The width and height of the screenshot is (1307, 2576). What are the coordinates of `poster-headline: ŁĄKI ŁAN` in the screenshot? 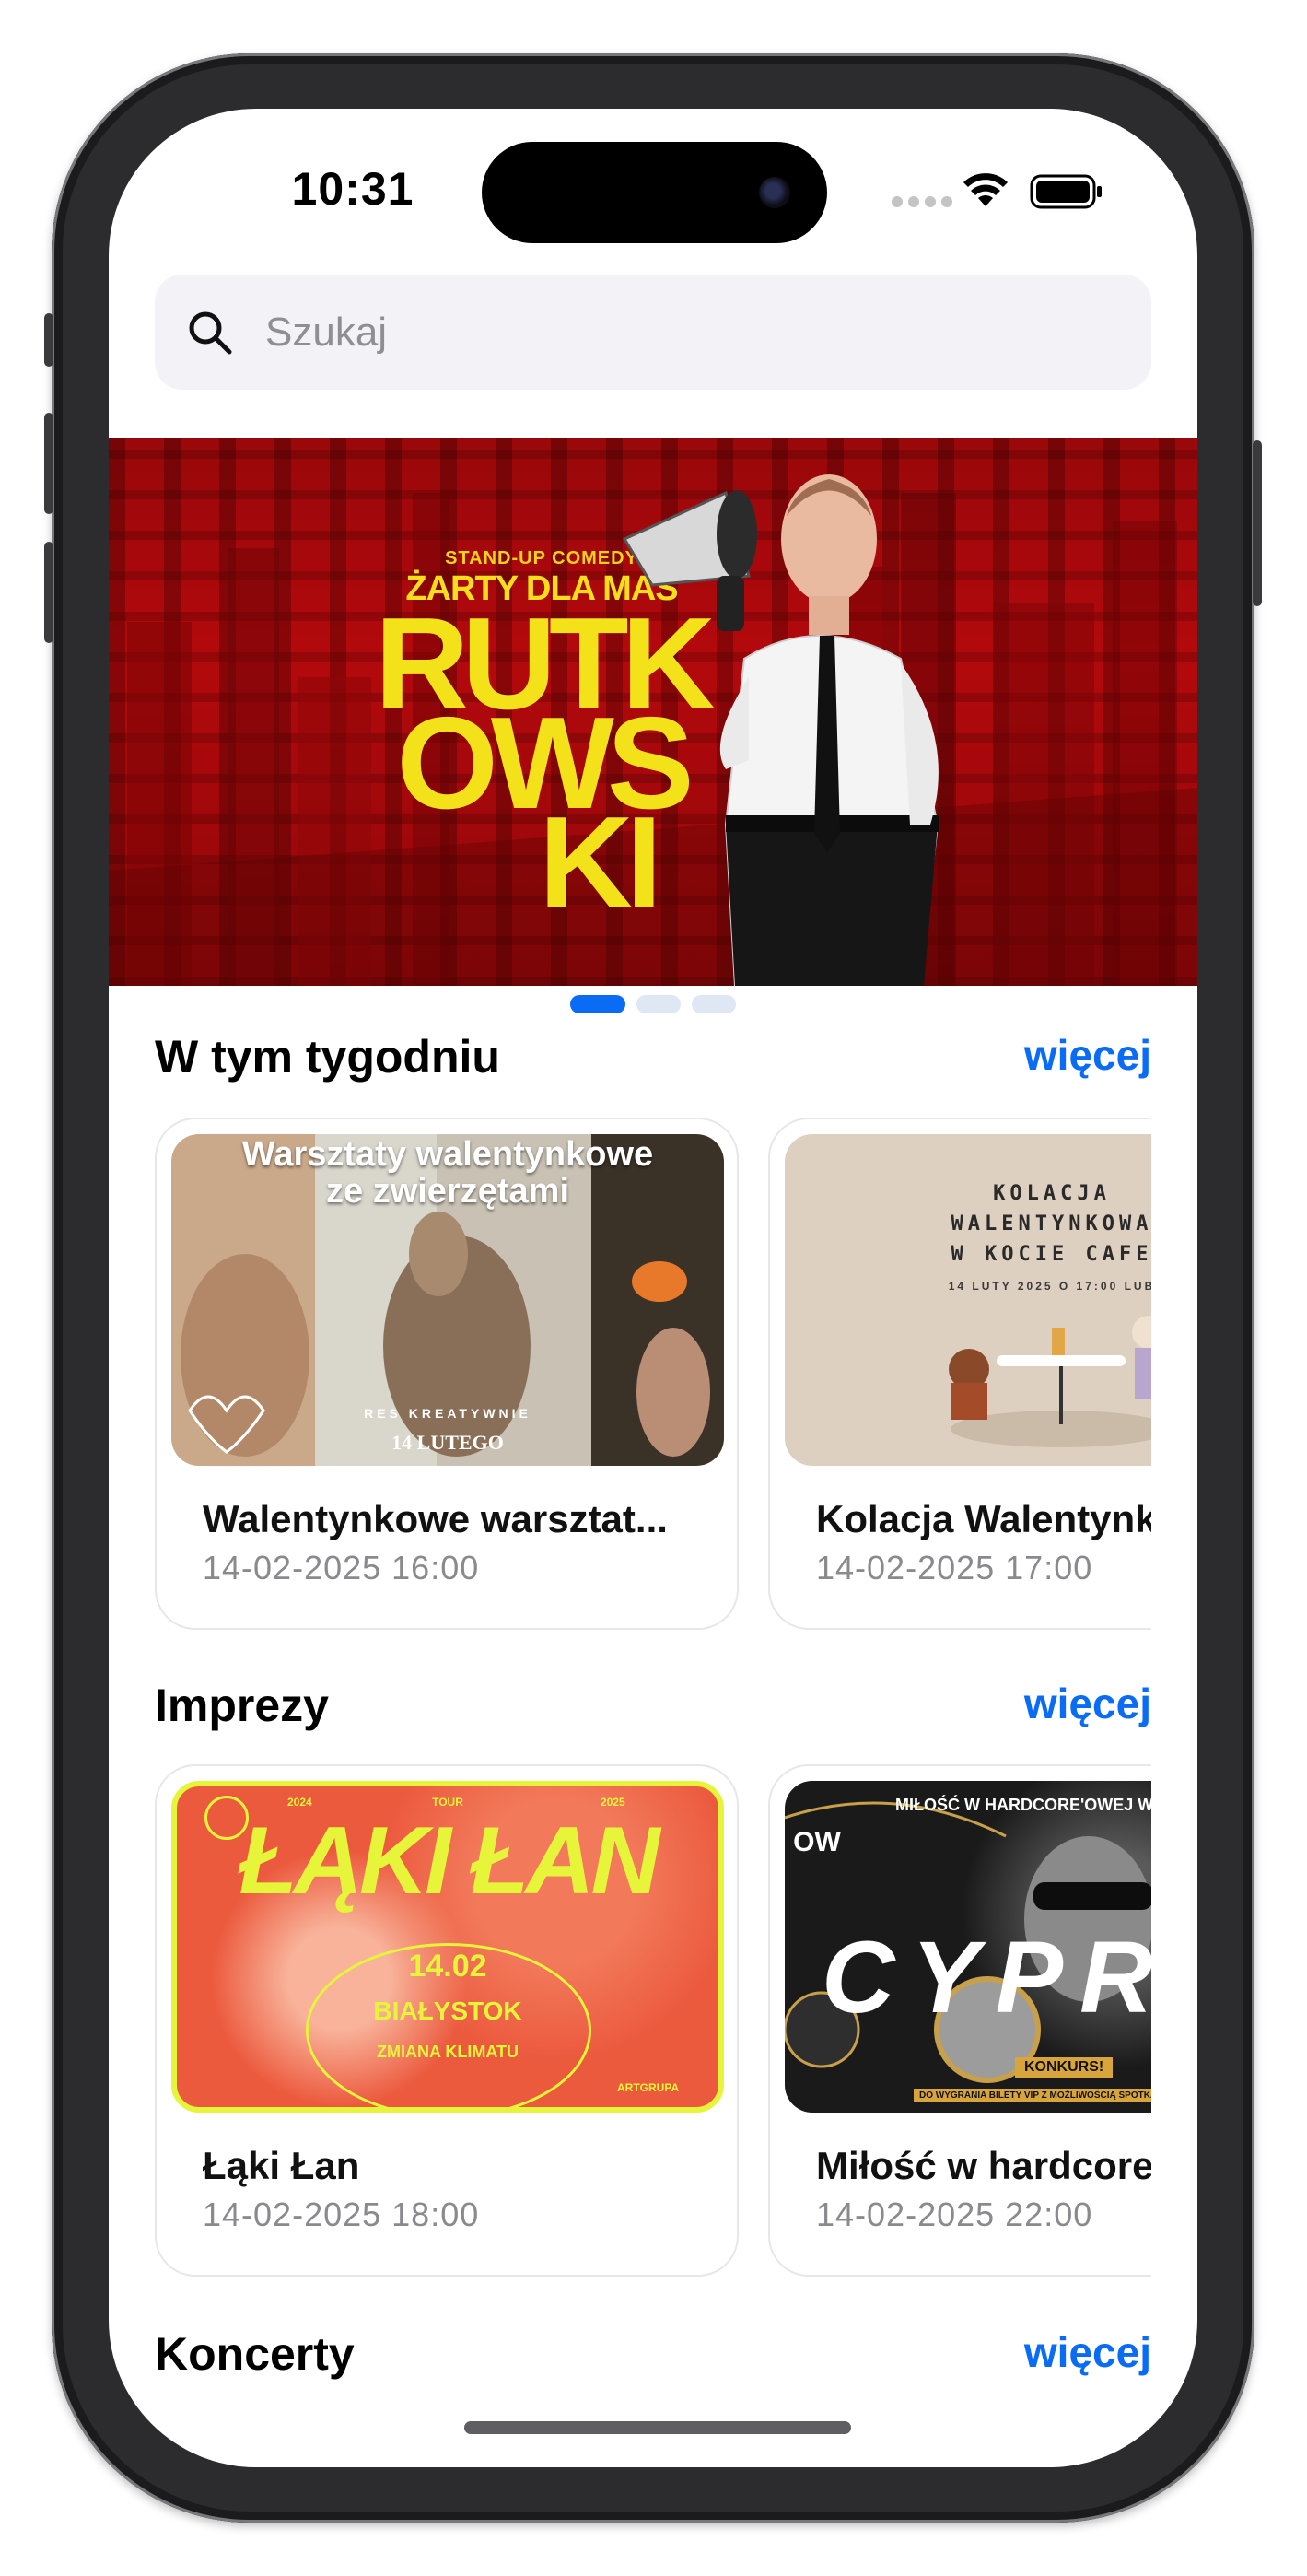 It's located at (449, 1861).